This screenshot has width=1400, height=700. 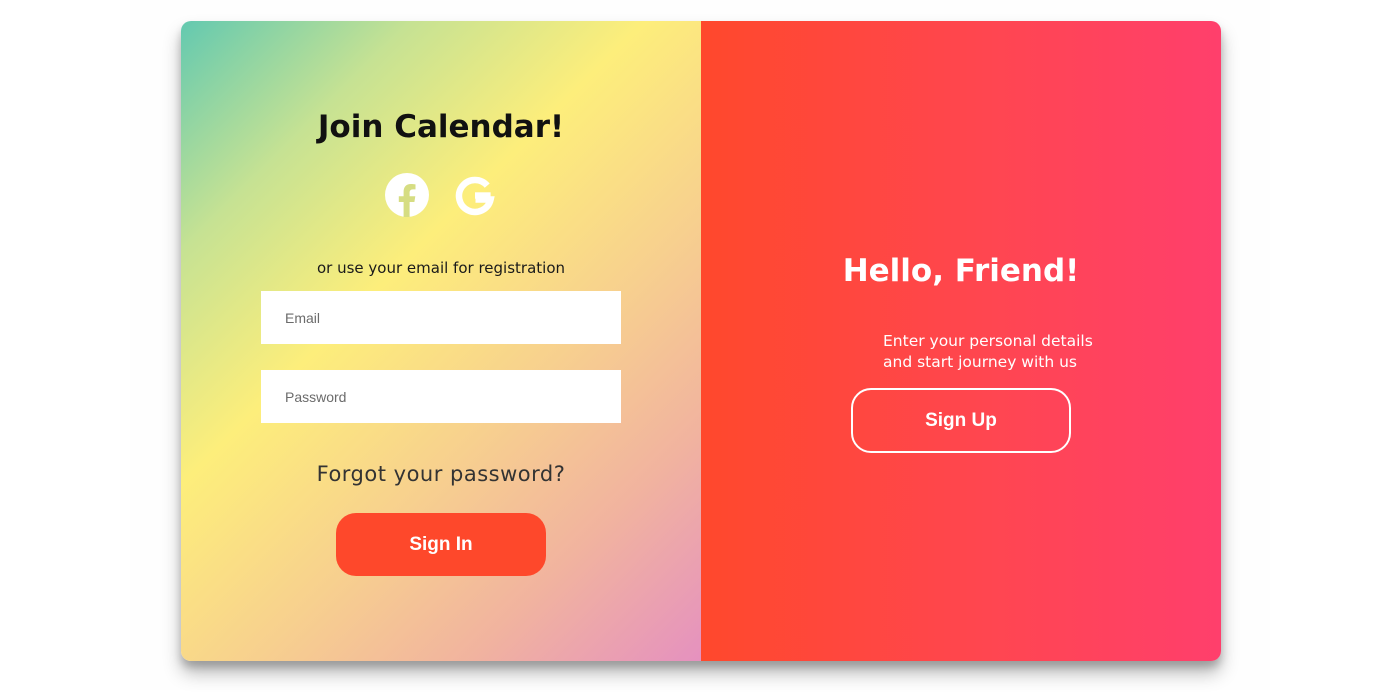 I want to click on forgot-password-link: Forgot your password?, so click(x=441, y=474).